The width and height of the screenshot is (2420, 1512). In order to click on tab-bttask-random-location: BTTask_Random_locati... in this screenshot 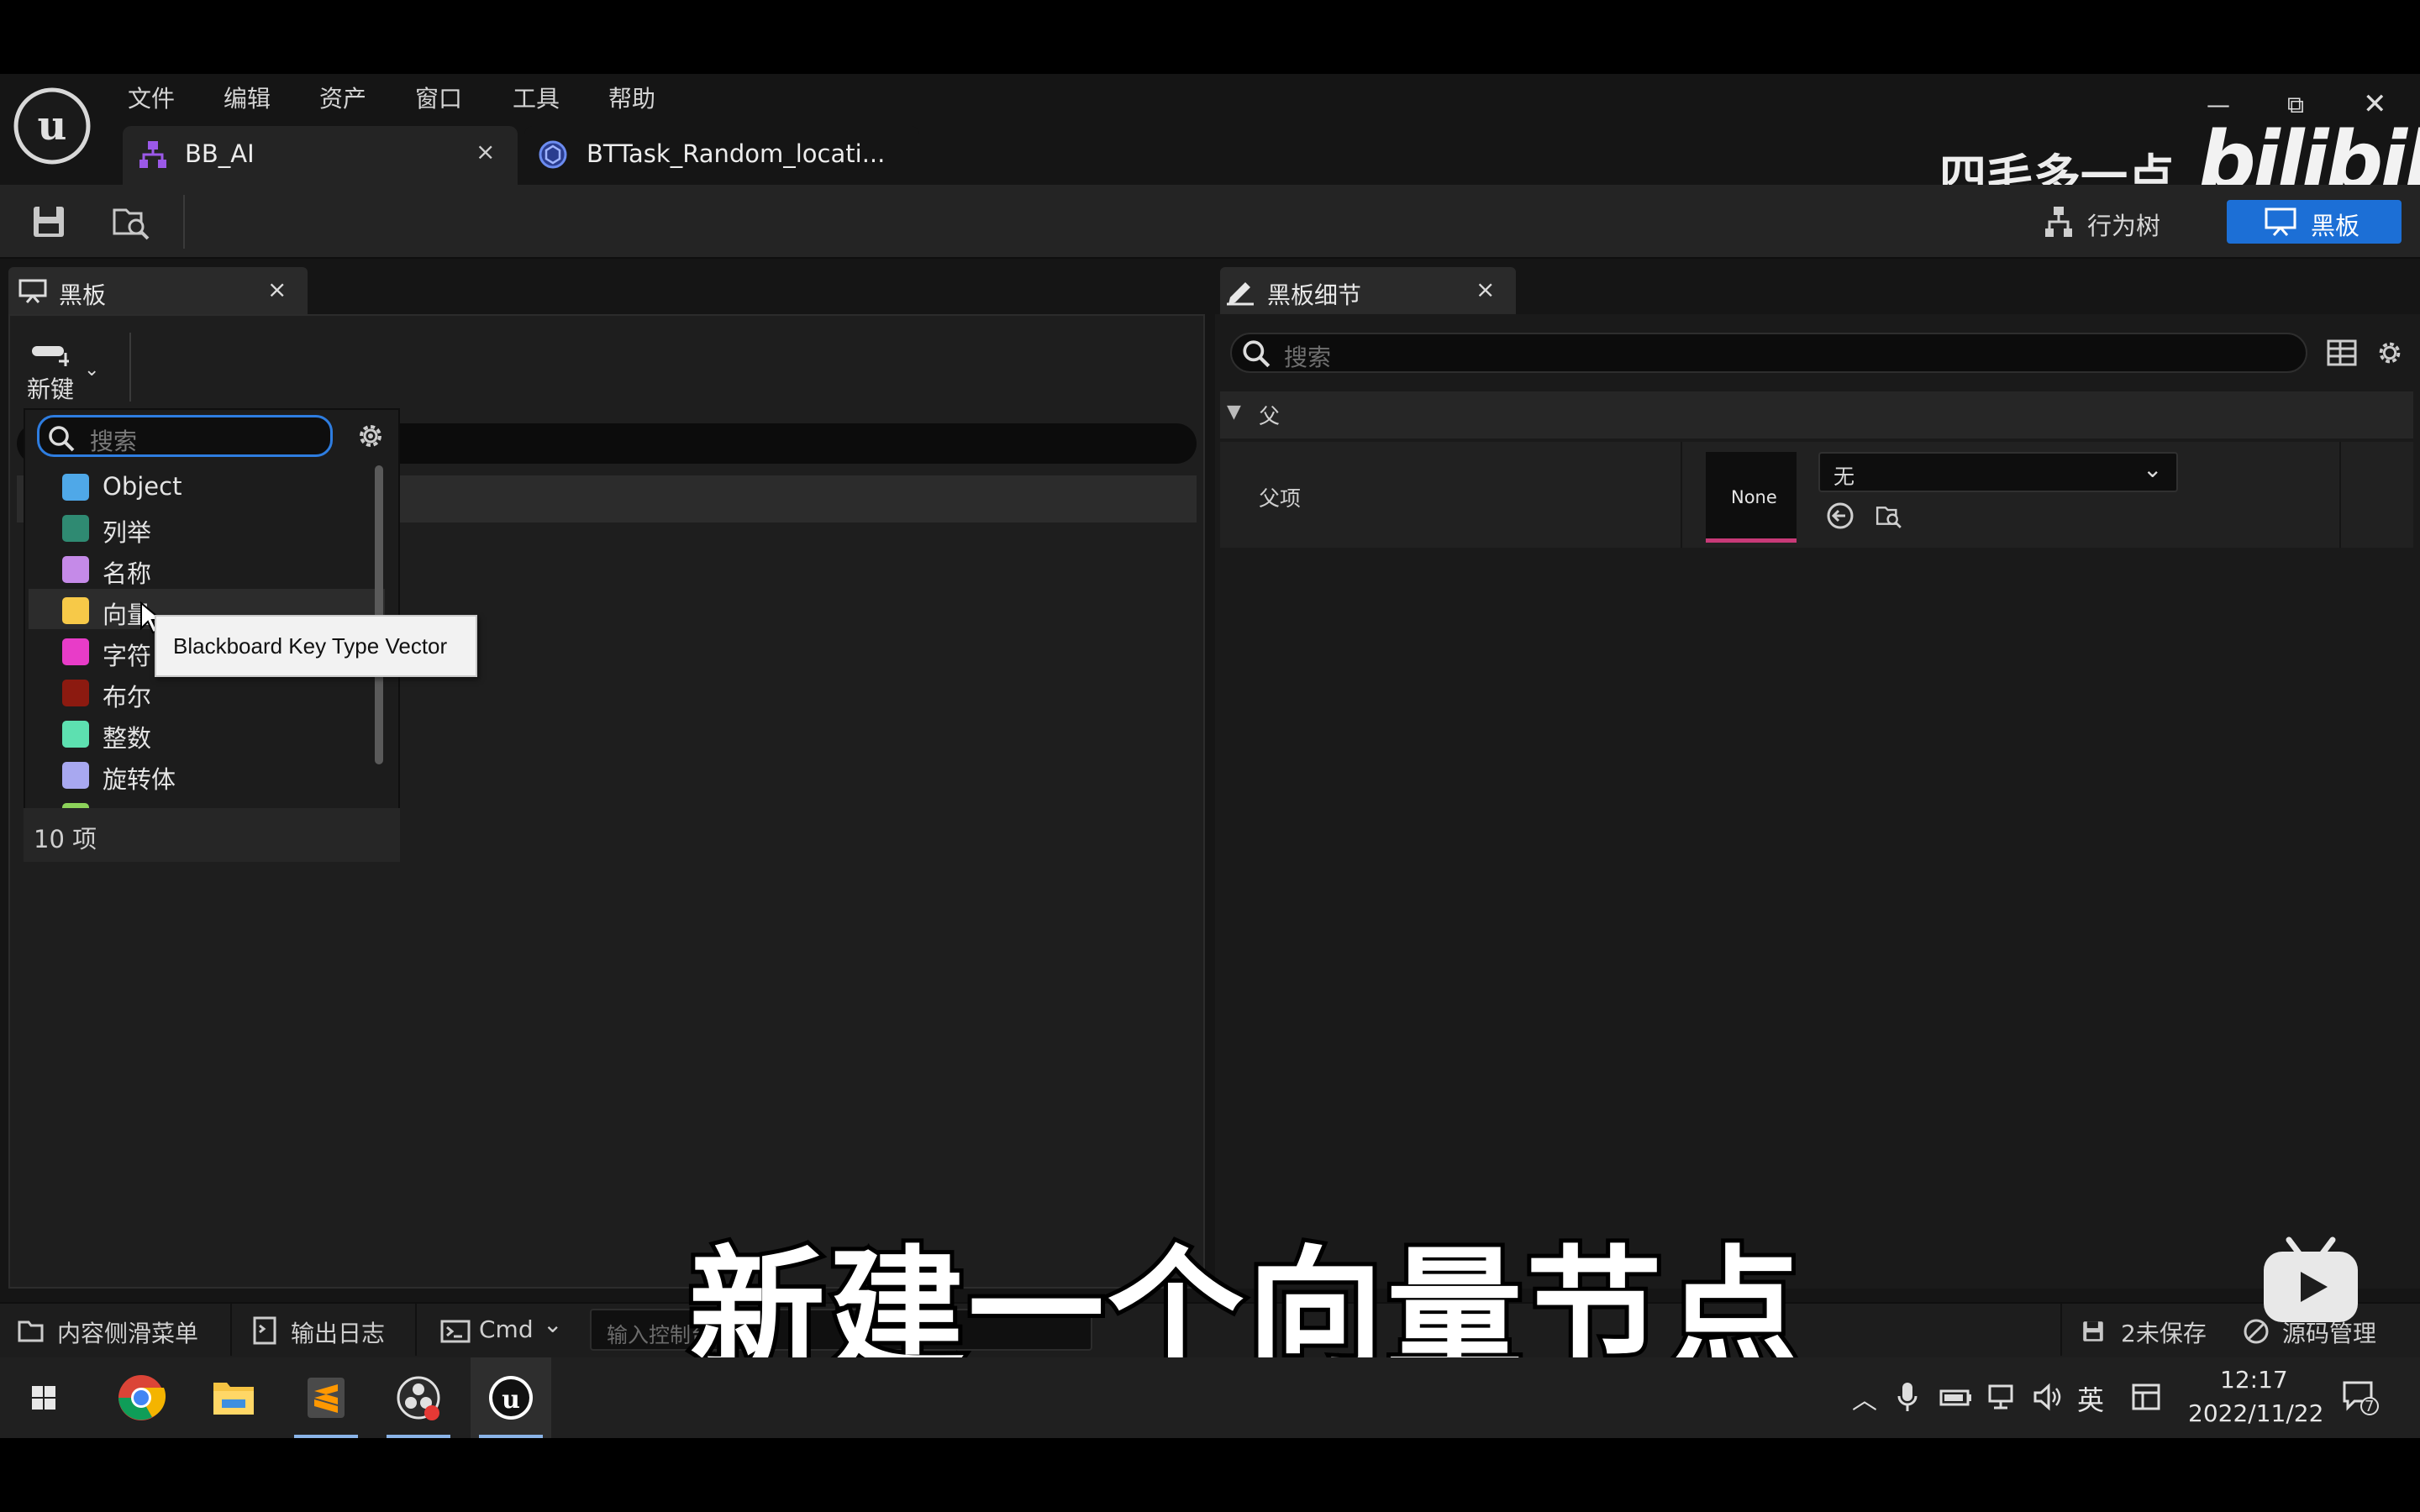, I will do `click(721, 155)`.